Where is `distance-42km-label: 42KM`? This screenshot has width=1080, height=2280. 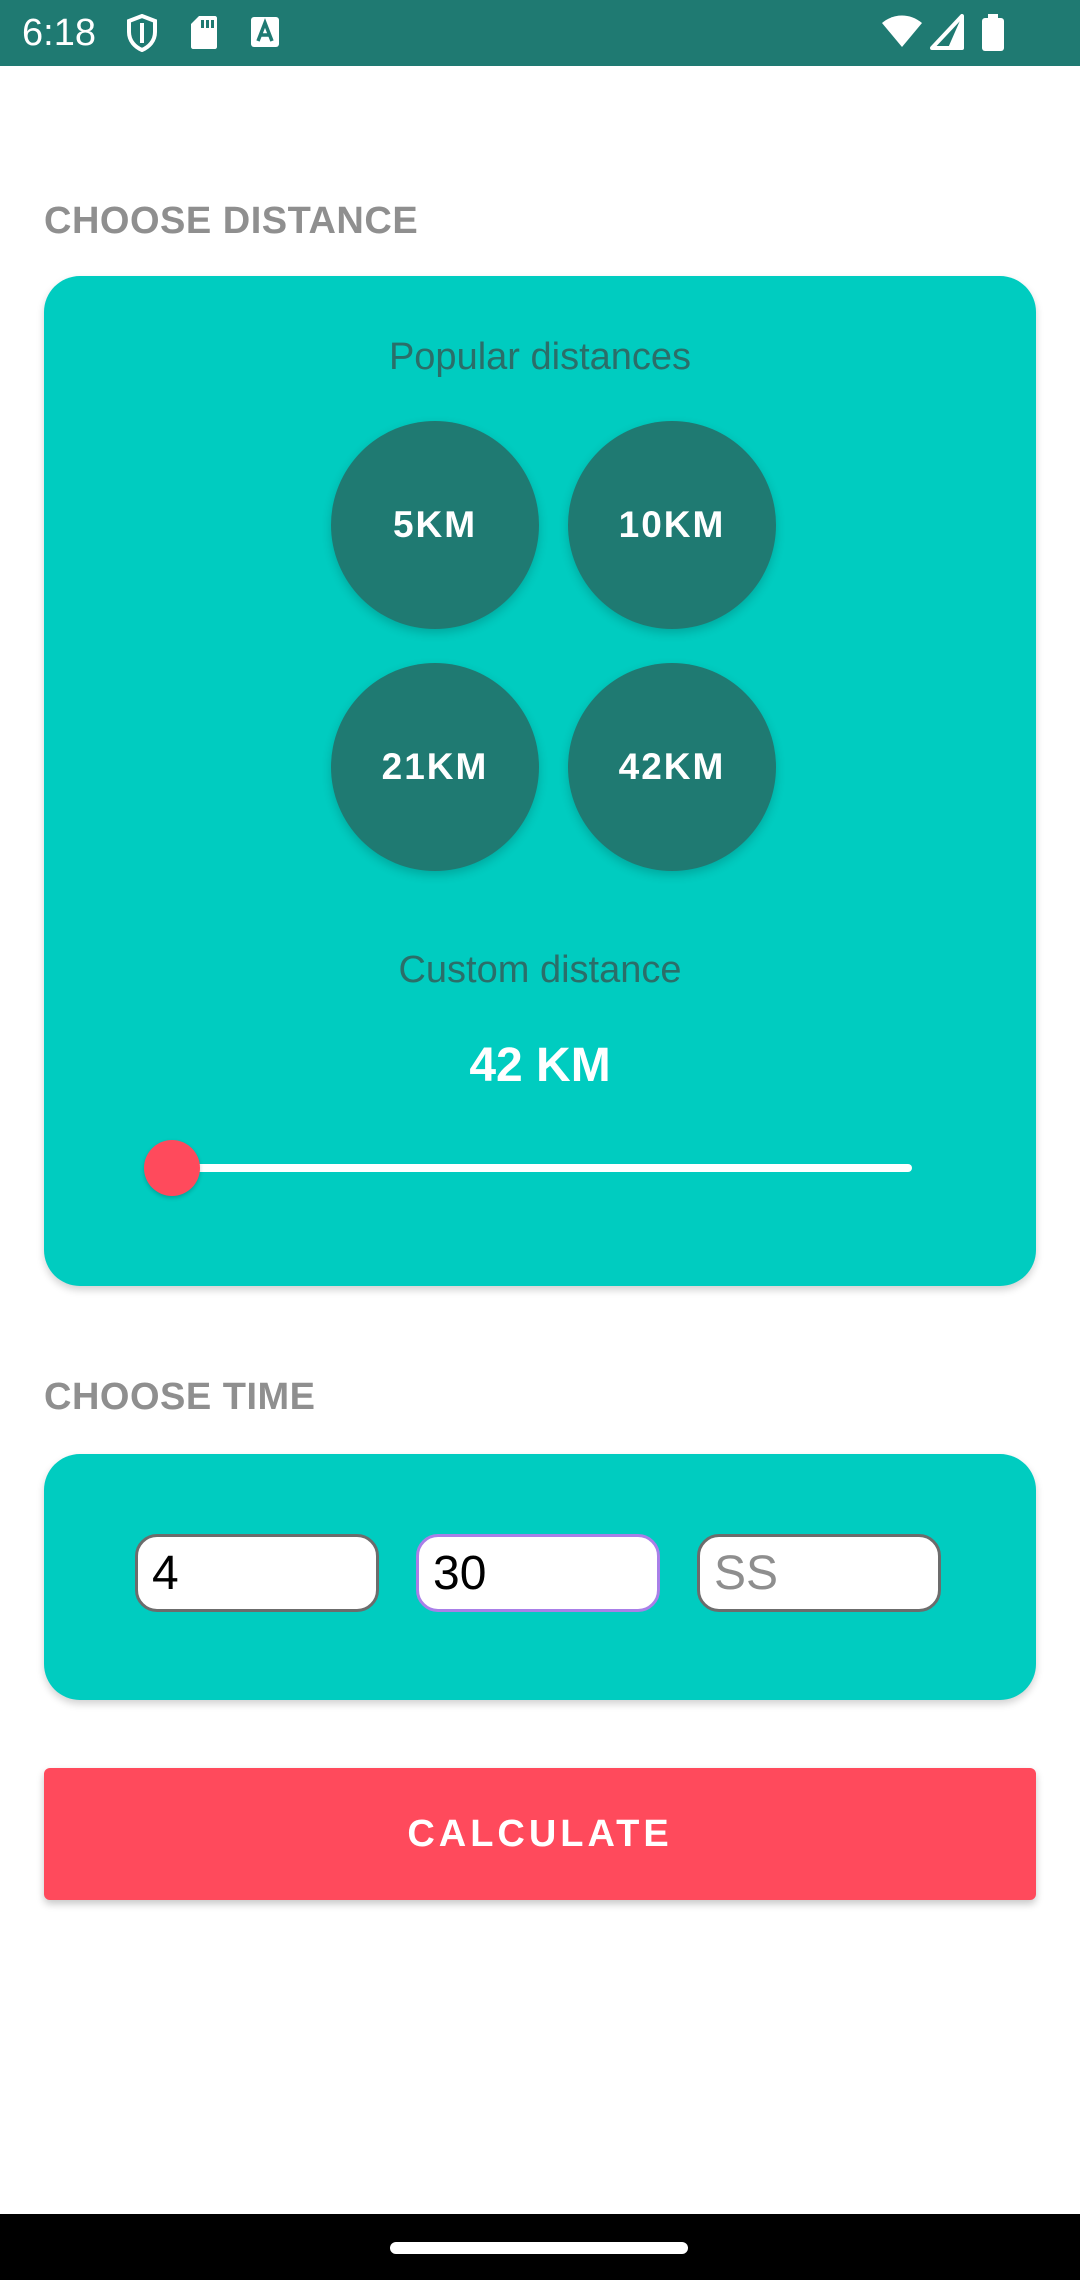 distance-42km-label: 42KM is located at coordinates (672, 766).